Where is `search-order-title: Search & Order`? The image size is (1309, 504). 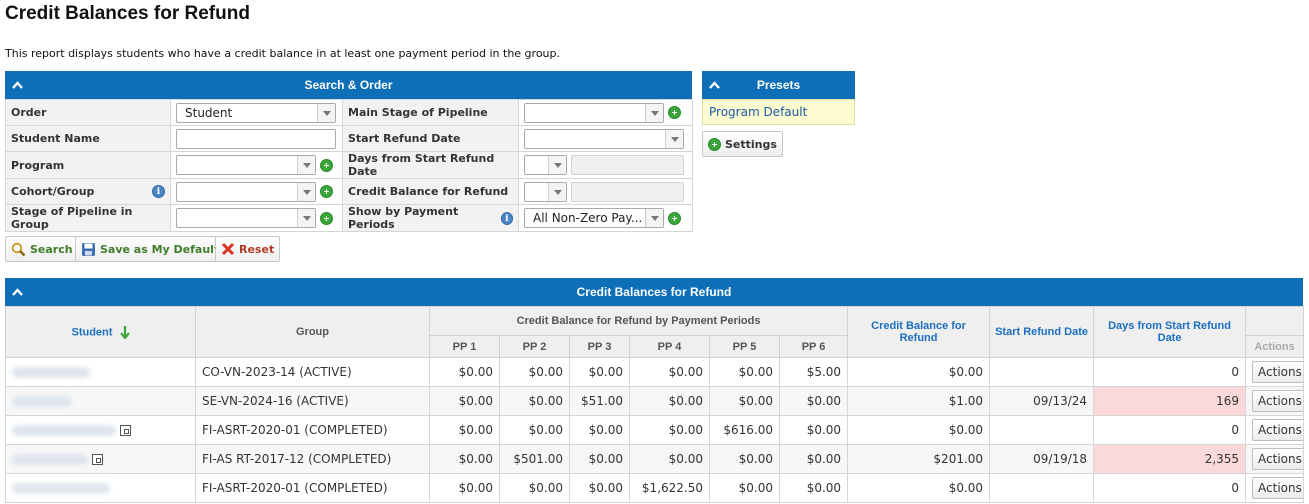 search-order-title: Search & Order is located at coordinates (348, 85).